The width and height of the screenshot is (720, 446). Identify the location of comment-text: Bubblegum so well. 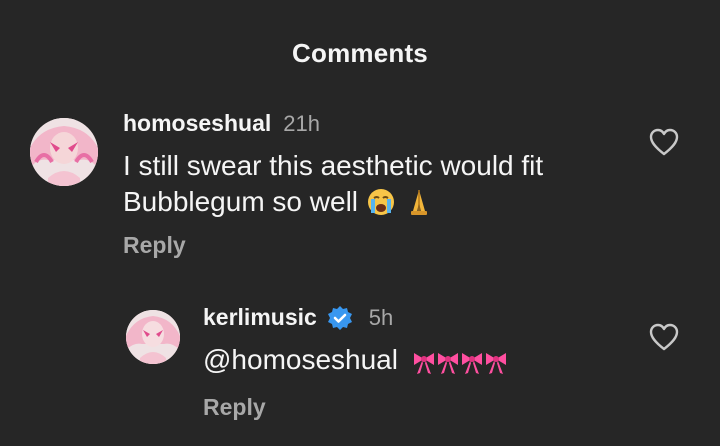
(278, 205).